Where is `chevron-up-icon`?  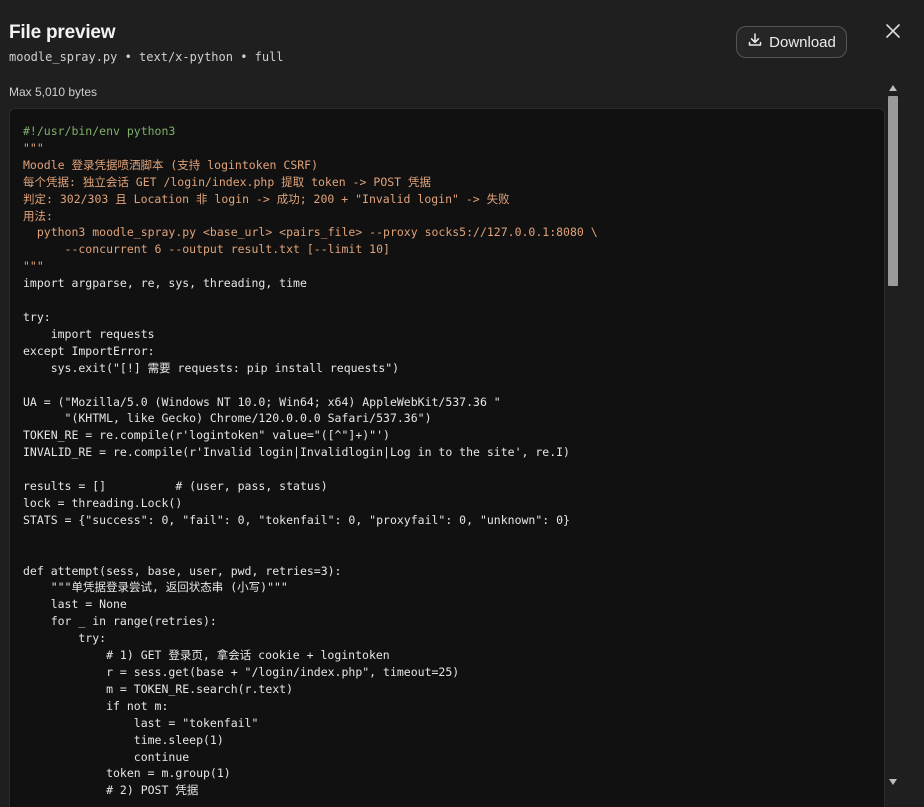 chevron-up-icon is located at coordinates (893, 88).